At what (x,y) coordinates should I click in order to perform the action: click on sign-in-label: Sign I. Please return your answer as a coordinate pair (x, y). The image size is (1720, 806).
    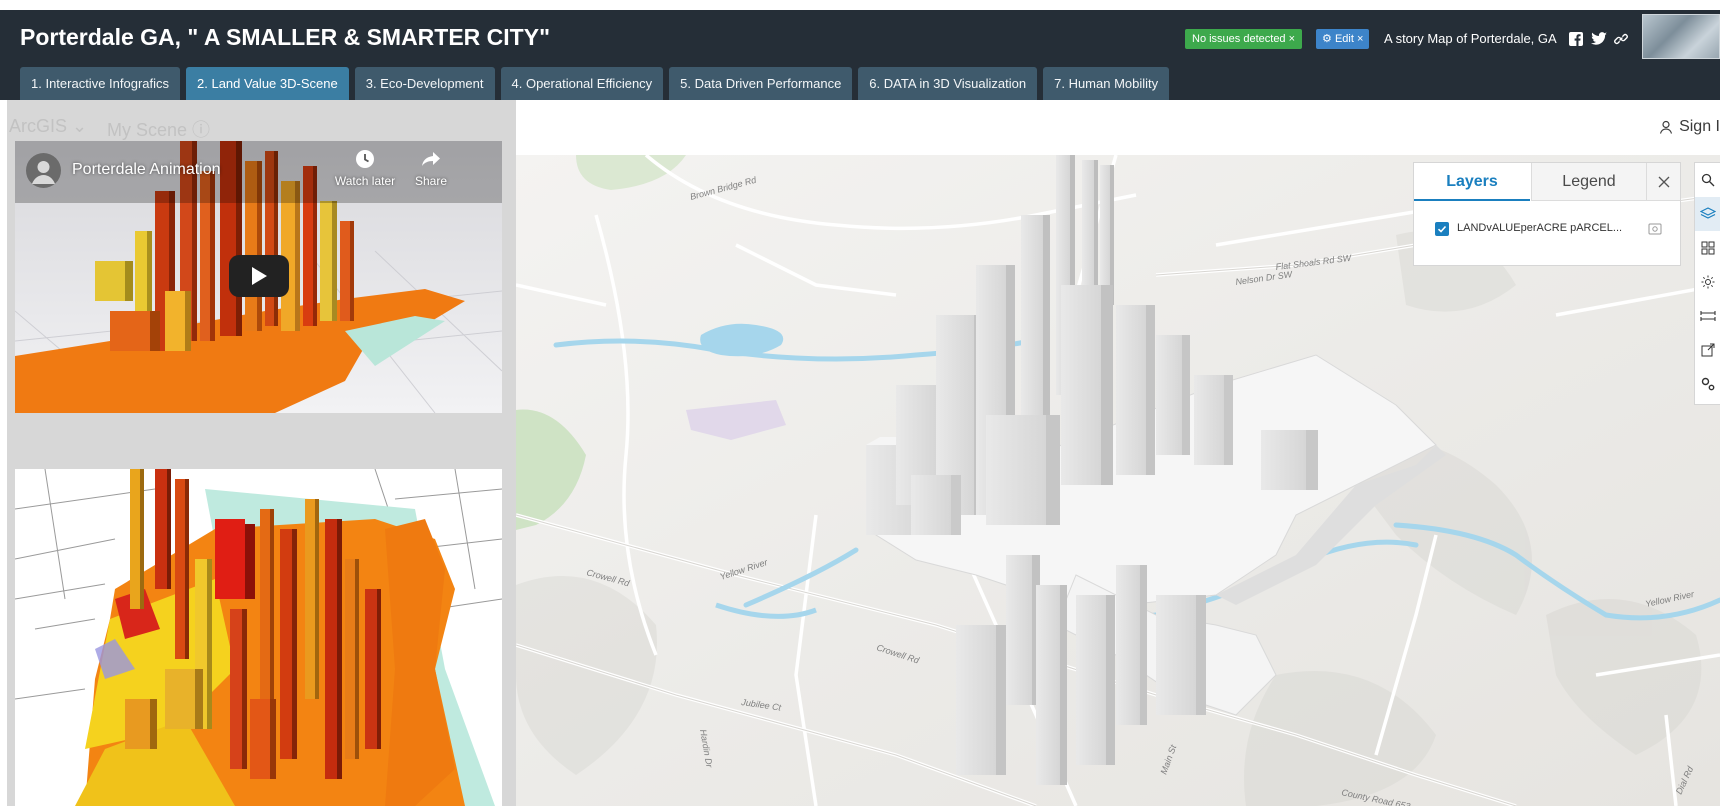
    Looking at the image, I should click on (1699, 126).